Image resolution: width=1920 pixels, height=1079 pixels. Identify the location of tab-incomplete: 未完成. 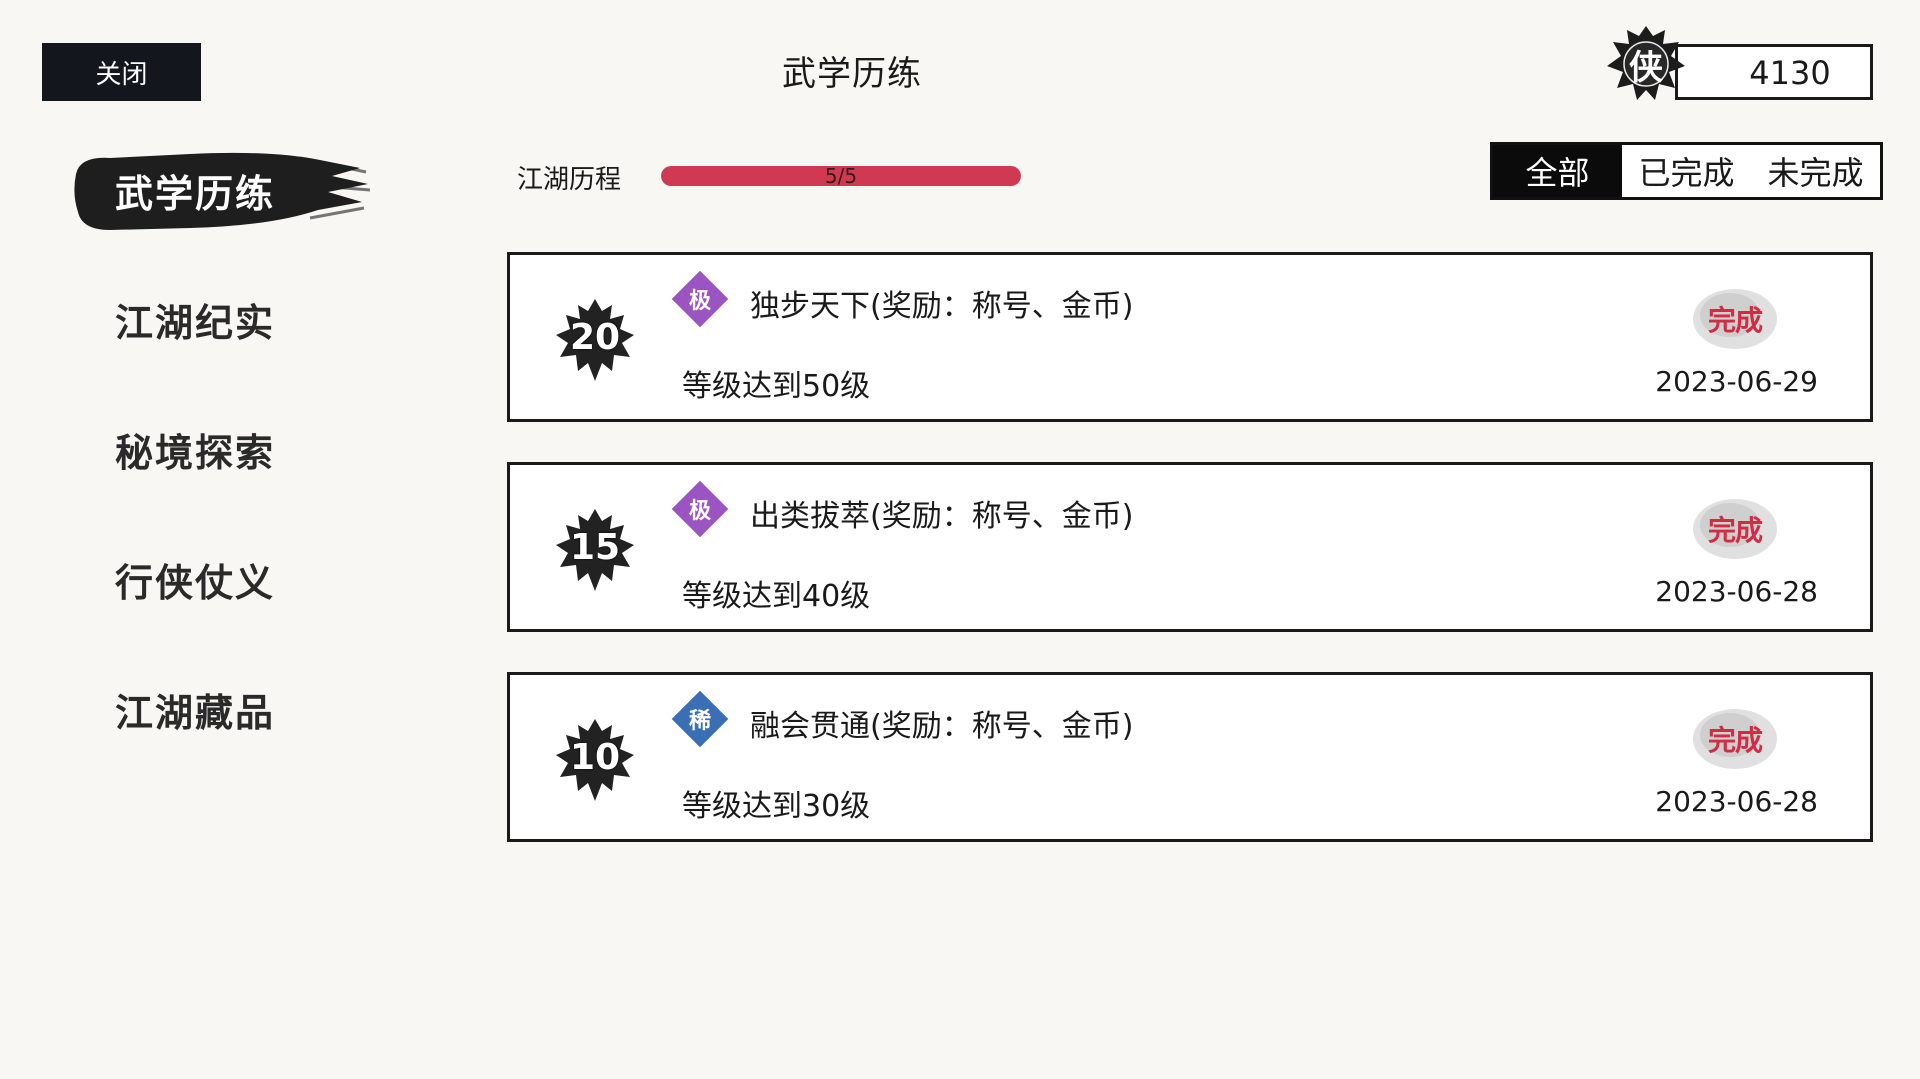
(1815, 171).